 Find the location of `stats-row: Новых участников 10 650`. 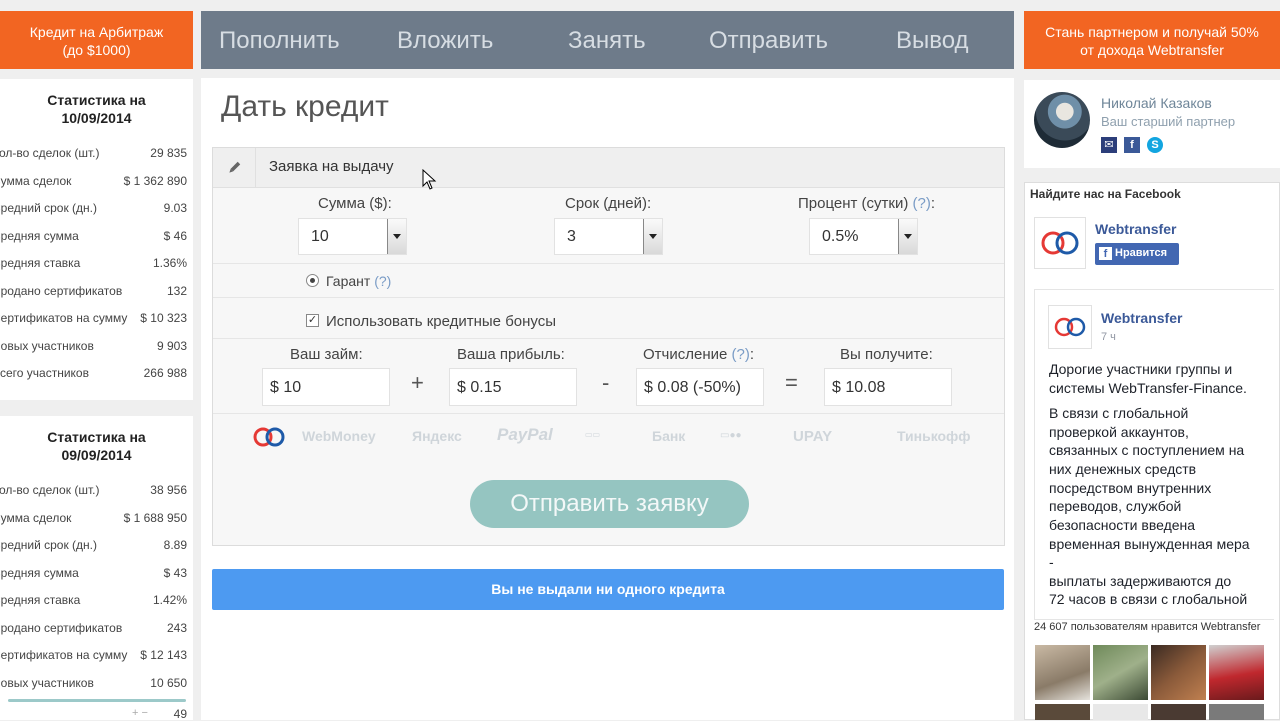

stats-row: Новых участников 10 650 is located at coordinates (93, 682).